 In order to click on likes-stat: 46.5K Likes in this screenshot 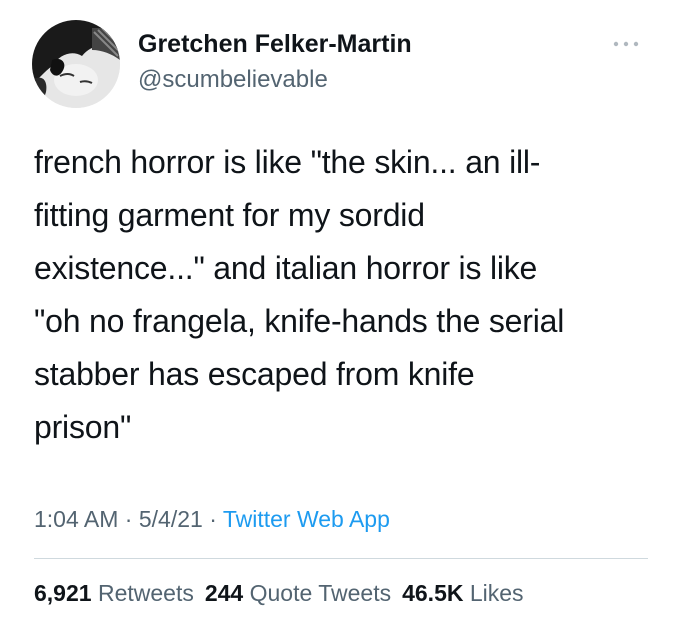, I will do `click(462, 593)`.